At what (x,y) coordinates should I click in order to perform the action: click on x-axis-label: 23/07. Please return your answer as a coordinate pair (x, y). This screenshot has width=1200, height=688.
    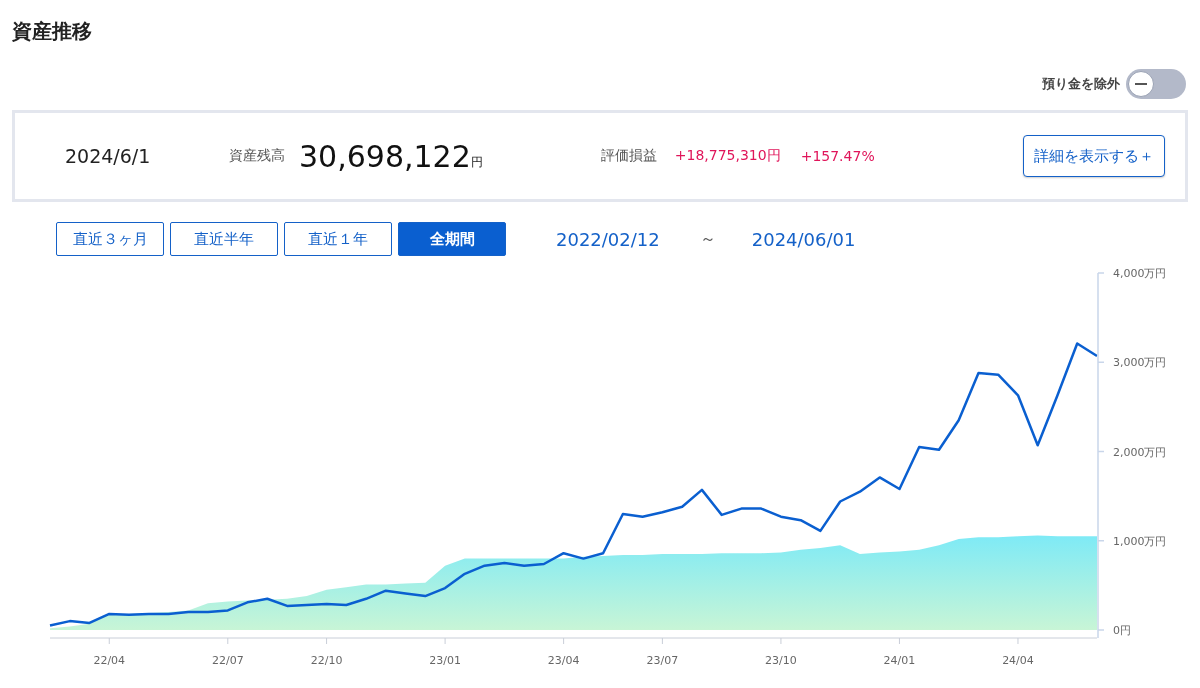
    Looking at the image, I should click on (662, 660).